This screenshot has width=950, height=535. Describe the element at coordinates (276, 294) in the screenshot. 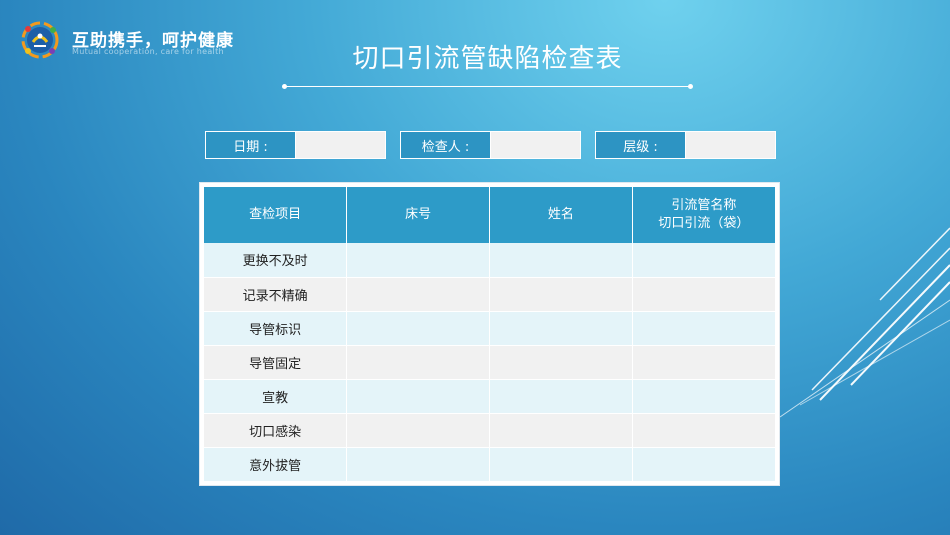

I see `row-label: 记录不精确` at that location.